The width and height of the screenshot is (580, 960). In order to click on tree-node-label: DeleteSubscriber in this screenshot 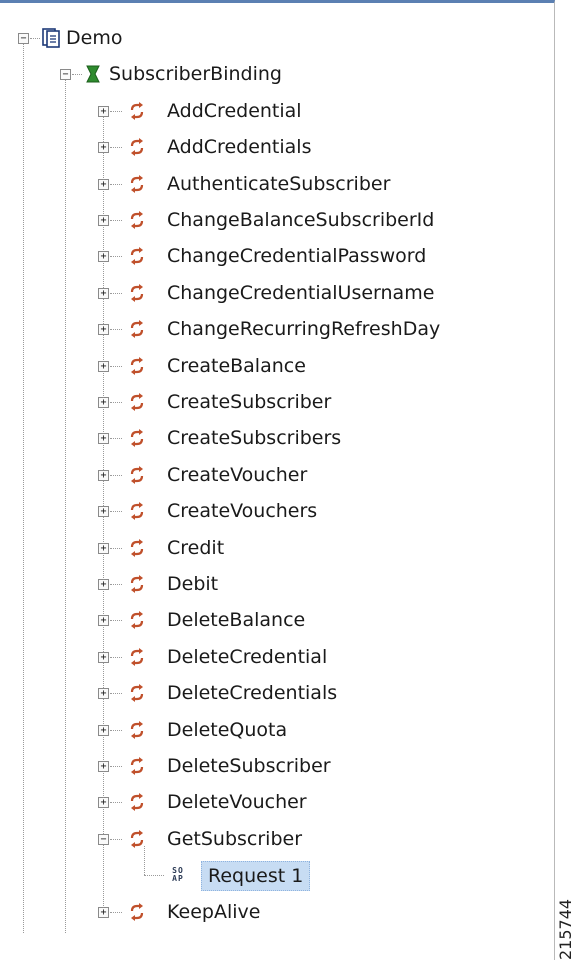, I will do `click(249, 766)`.